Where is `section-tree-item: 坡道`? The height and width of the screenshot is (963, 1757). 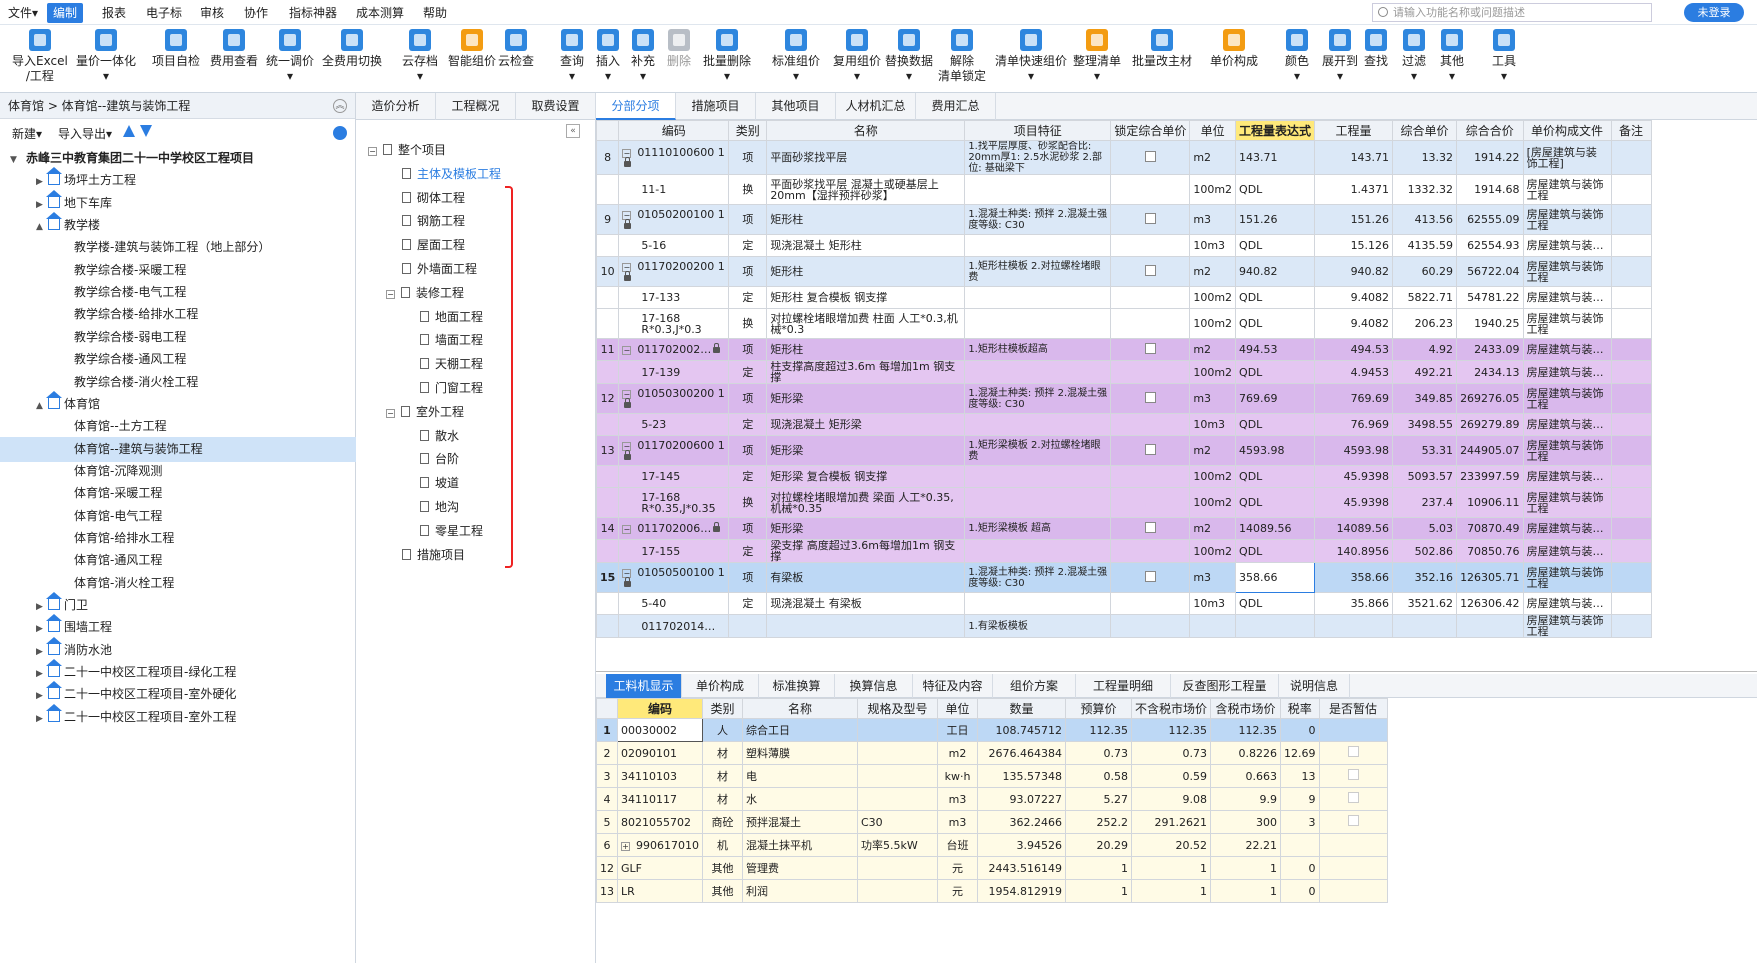
section-tree-item: 坡道 is located at coordinates (439, 483).